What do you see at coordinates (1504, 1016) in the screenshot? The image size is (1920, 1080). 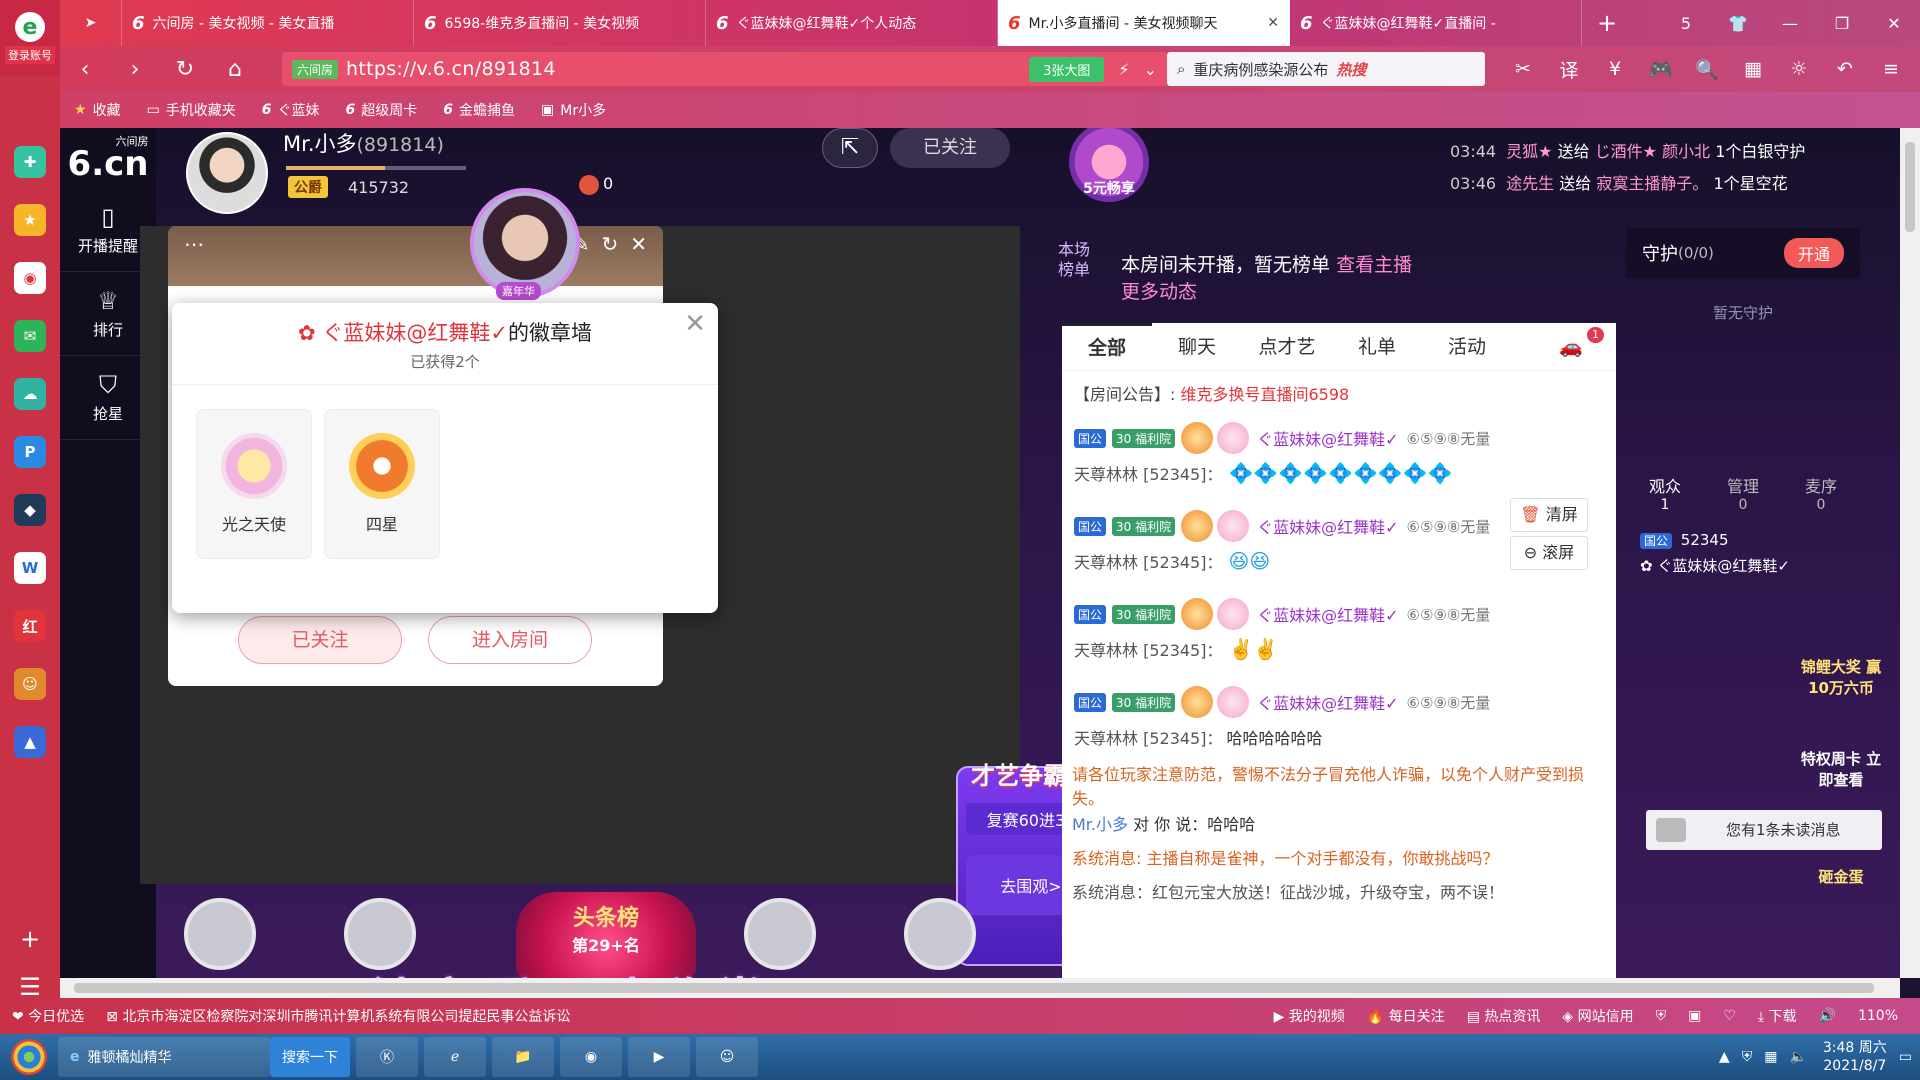 I see `hot-news: ▤ 热点资讯` at bounding box center [1504, 1016].